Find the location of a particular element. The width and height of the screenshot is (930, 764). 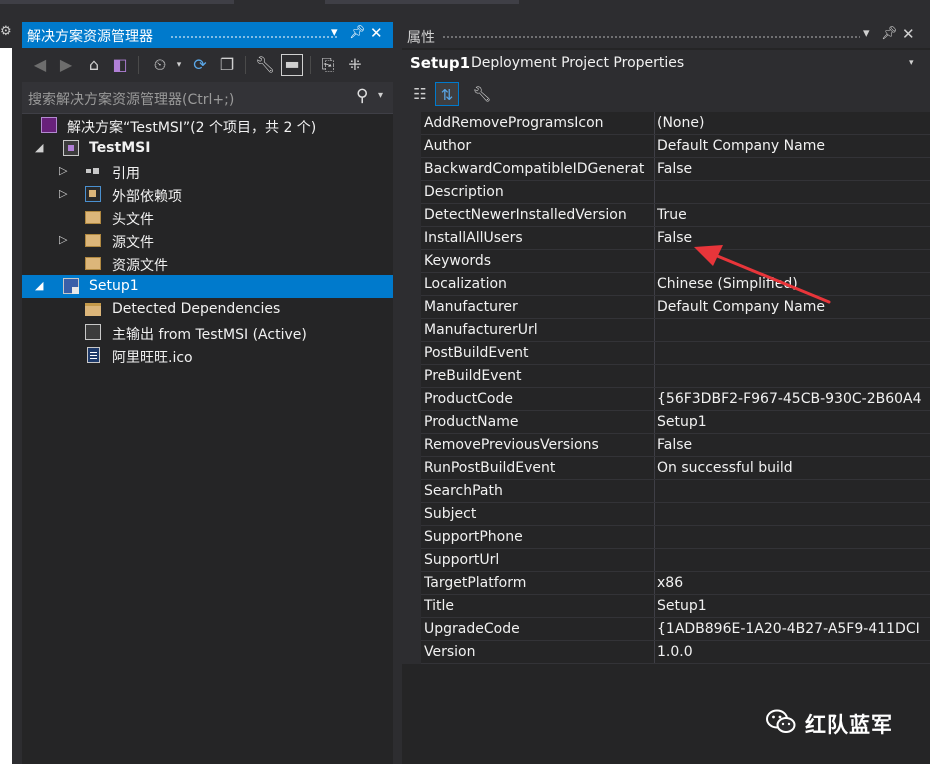

tree-item-solution: 解决方案“TestMSI”(2 个项目，共 2 个) is located at coordinates (207, 125).